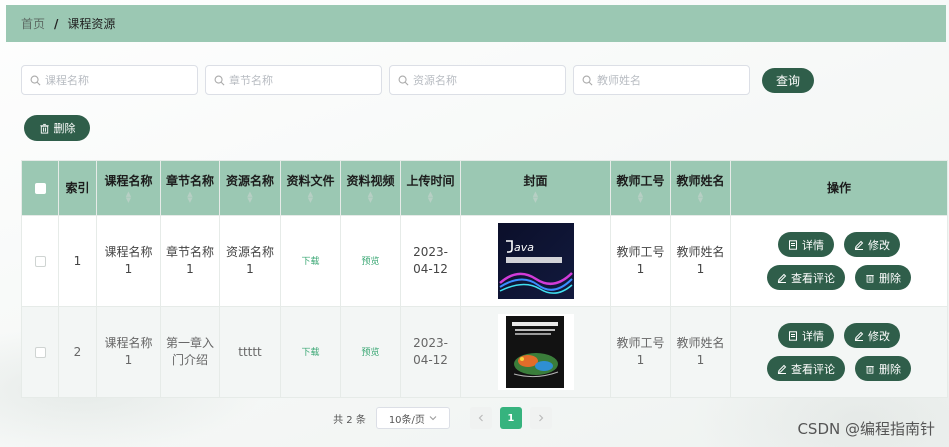 The height and width of the screenshot is (447, 949). What do you see at coordinates (839, 188) in the screenshot?
I see `header-actions: 操作` at bounding box center [839, 188].